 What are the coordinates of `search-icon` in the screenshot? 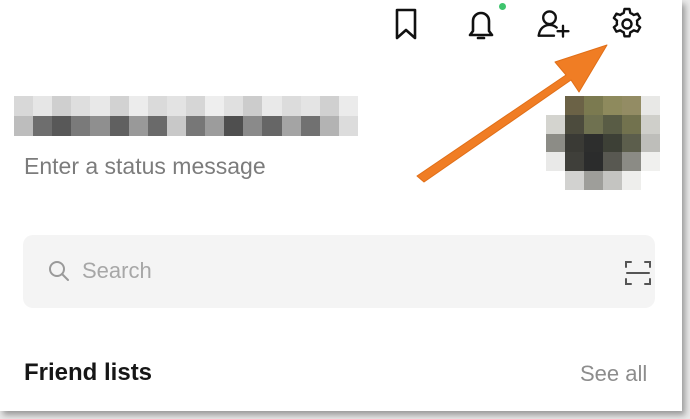 It's located at (59, 273).